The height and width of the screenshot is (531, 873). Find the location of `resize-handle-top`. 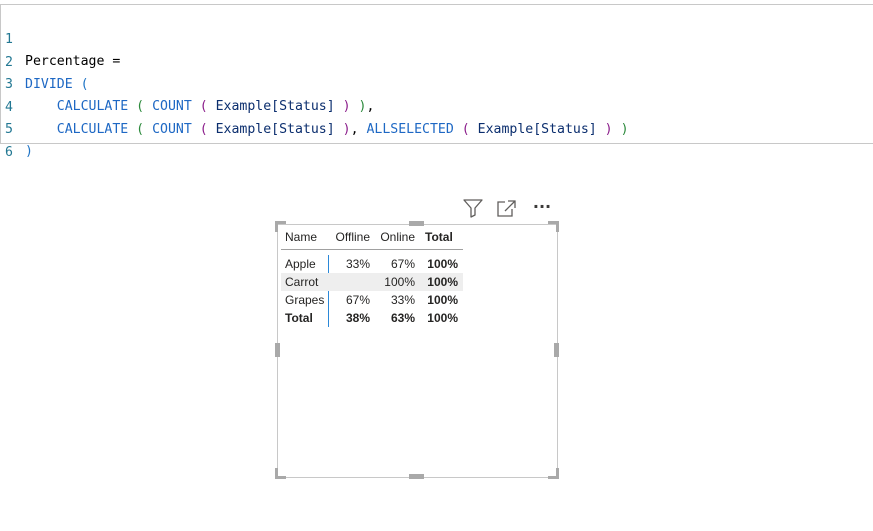

resize-handle-top is located at coordinates (416, 223).